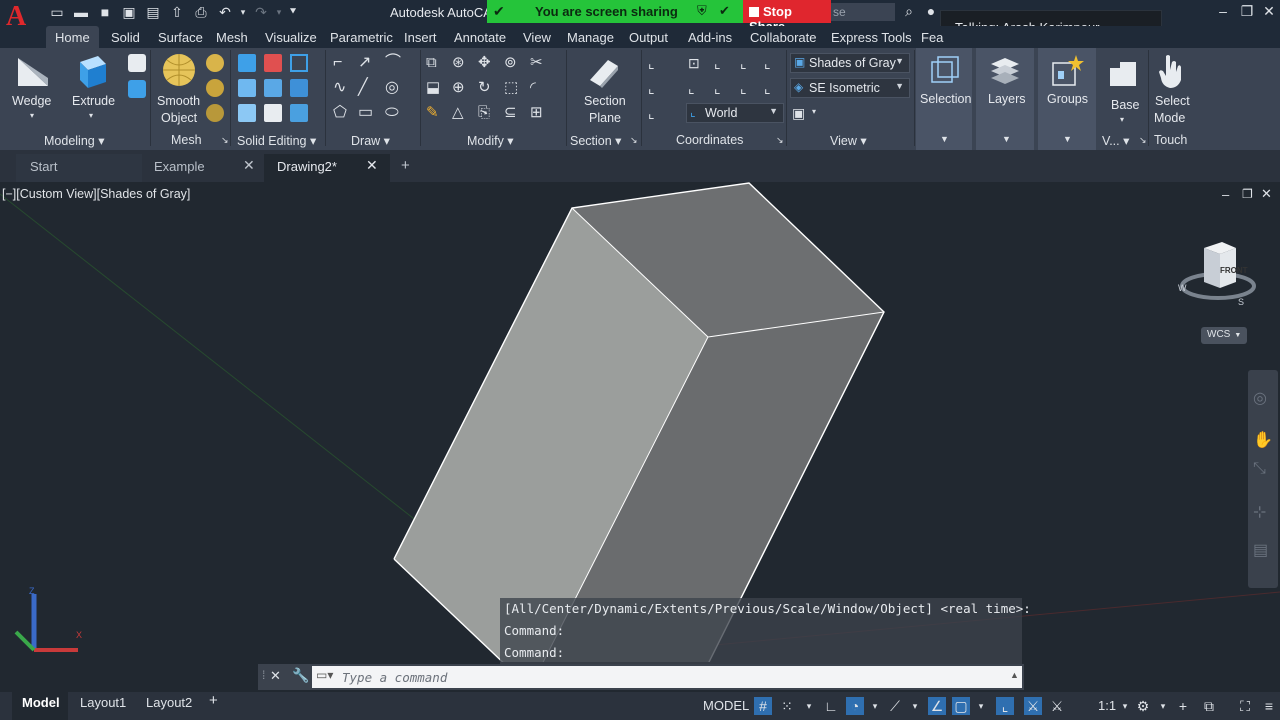 The height and width of the screenshot is (720, 1280). Describe the element at coordinates (435, 63) in the screenshot. I see `mirror-icon: ⧉` at that location.